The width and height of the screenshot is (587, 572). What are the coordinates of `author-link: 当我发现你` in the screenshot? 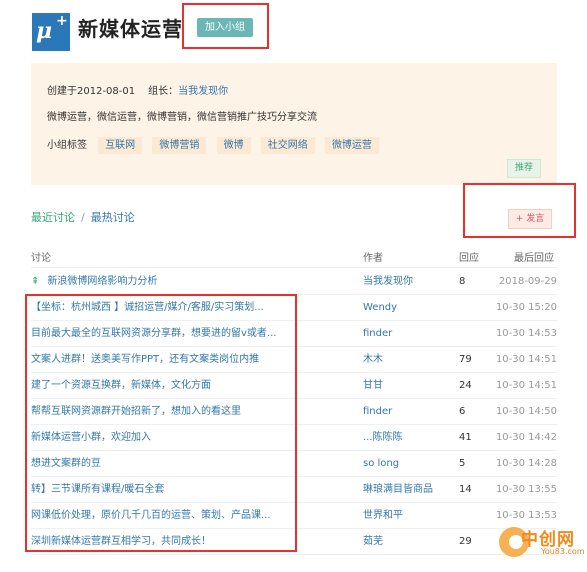 It's located at (407, 282).